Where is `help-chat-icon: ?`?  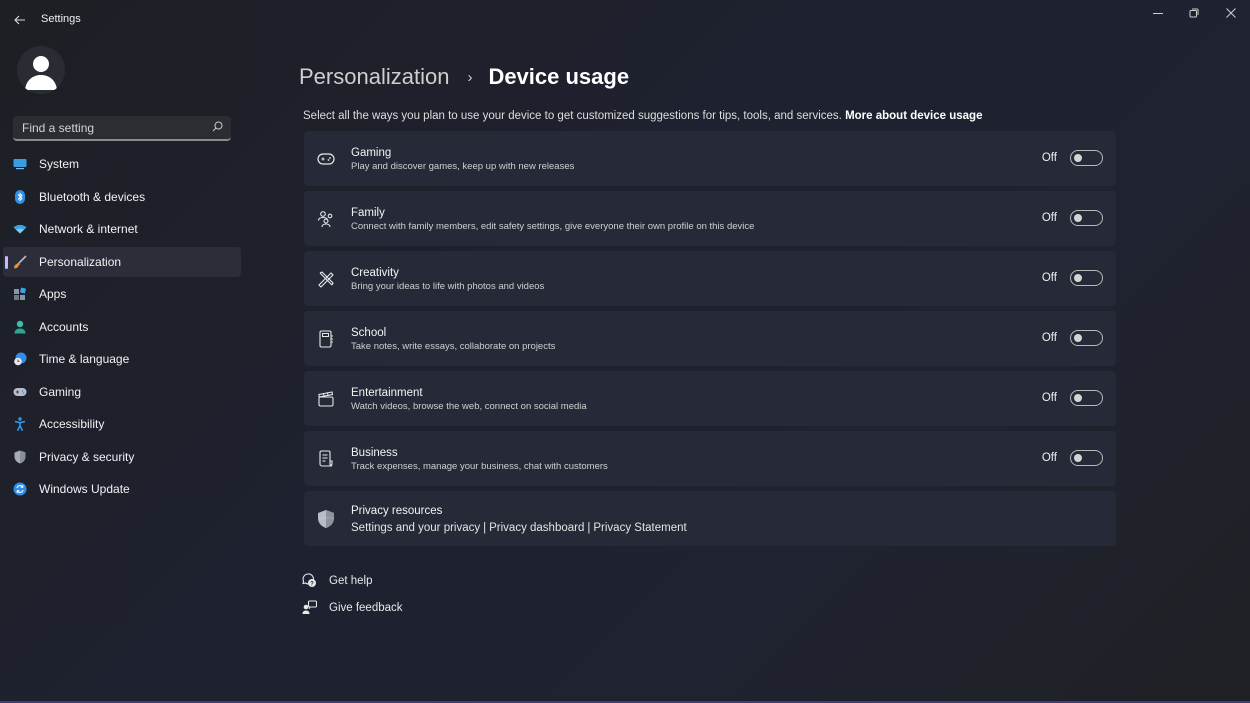
help-chat-icon: ? is located at coordinates (309, 580).